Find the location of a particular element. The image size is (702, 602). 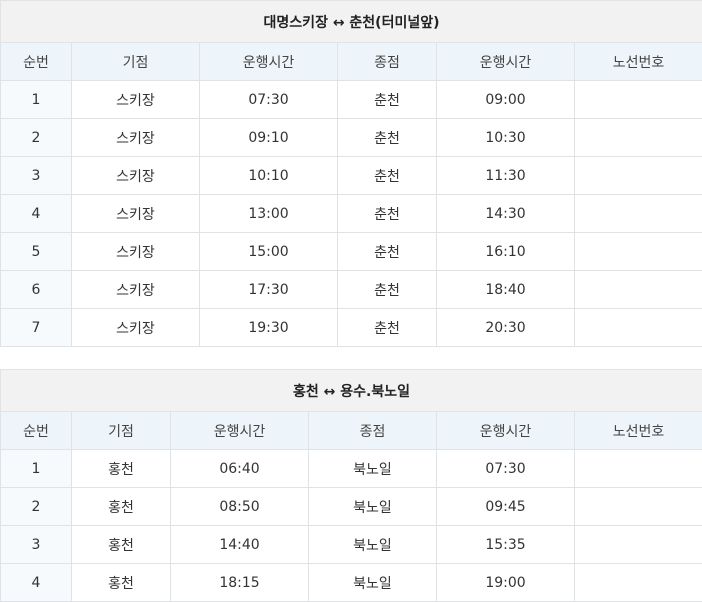

table-title: 대명스키장 ↔ 춘천(터미널앞) is located at coordinates (351, 22).